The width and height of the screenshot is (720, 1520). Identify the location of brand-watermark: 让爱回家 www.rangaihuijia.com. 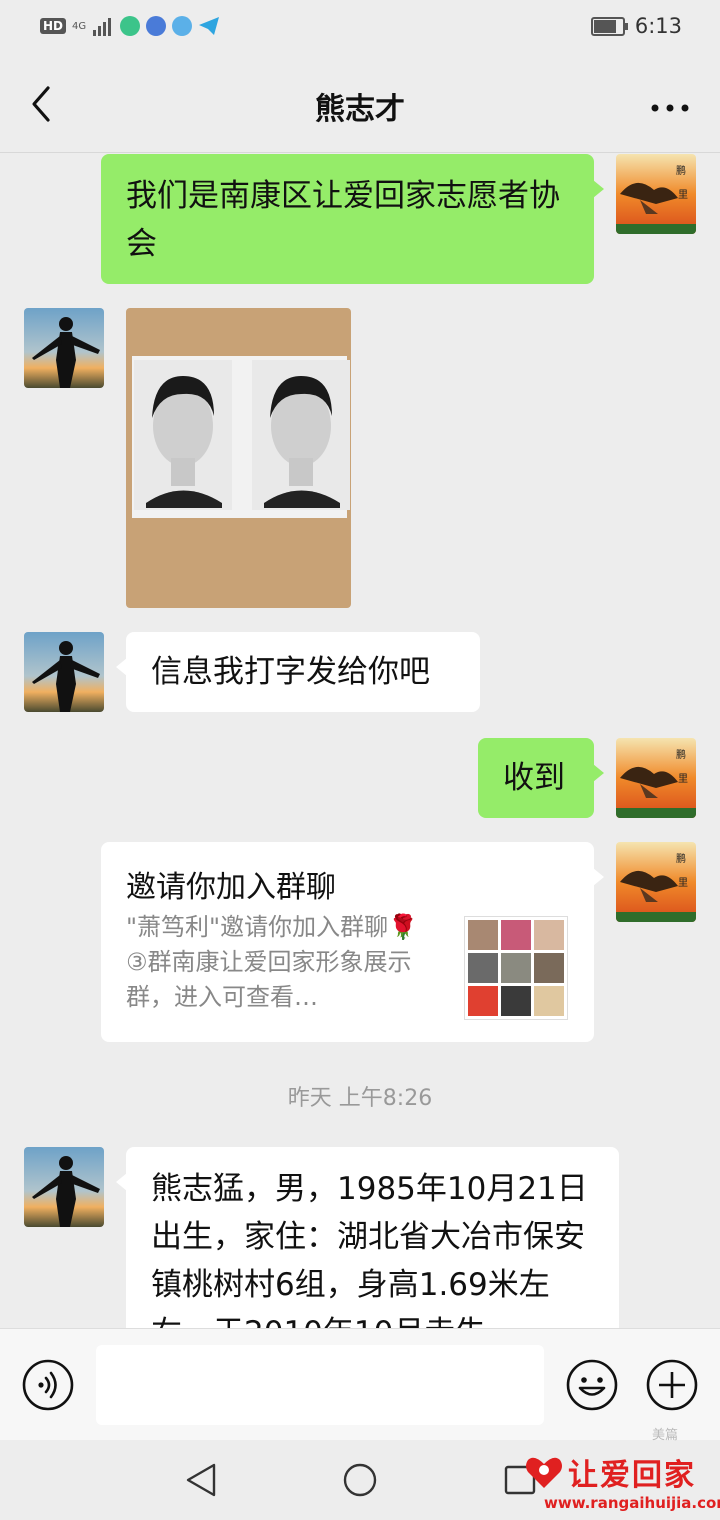
(622, 1485).